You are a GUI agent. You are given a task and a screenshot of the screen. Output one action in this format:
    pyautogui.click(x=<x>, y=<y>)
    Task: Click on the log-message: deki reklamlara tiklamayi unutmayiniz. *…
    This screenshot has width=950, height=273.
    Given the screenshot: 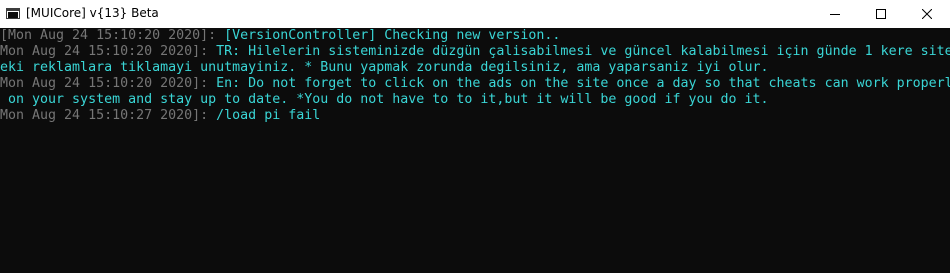 What is the action you would take?
    pyautogui.click(x=384, y=67)
    